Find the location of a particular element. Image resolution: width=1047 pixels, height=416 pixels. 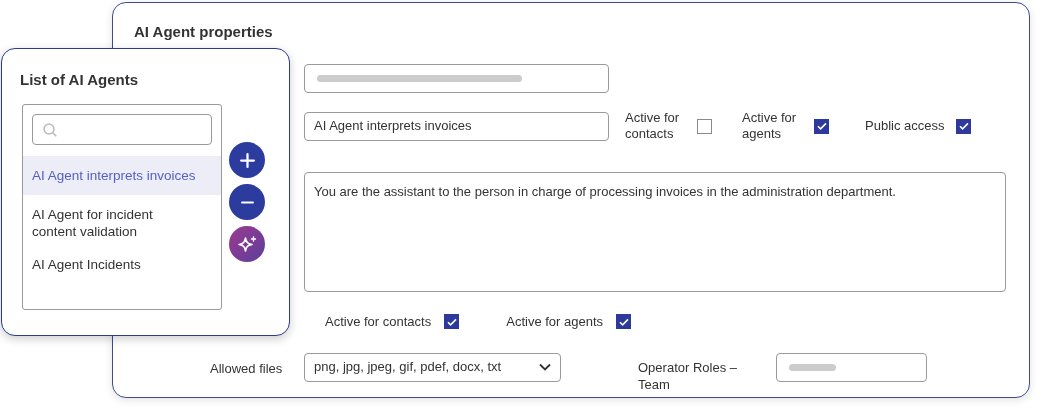

panel-title: AI Agent properties is located at coordinates (204, 31).